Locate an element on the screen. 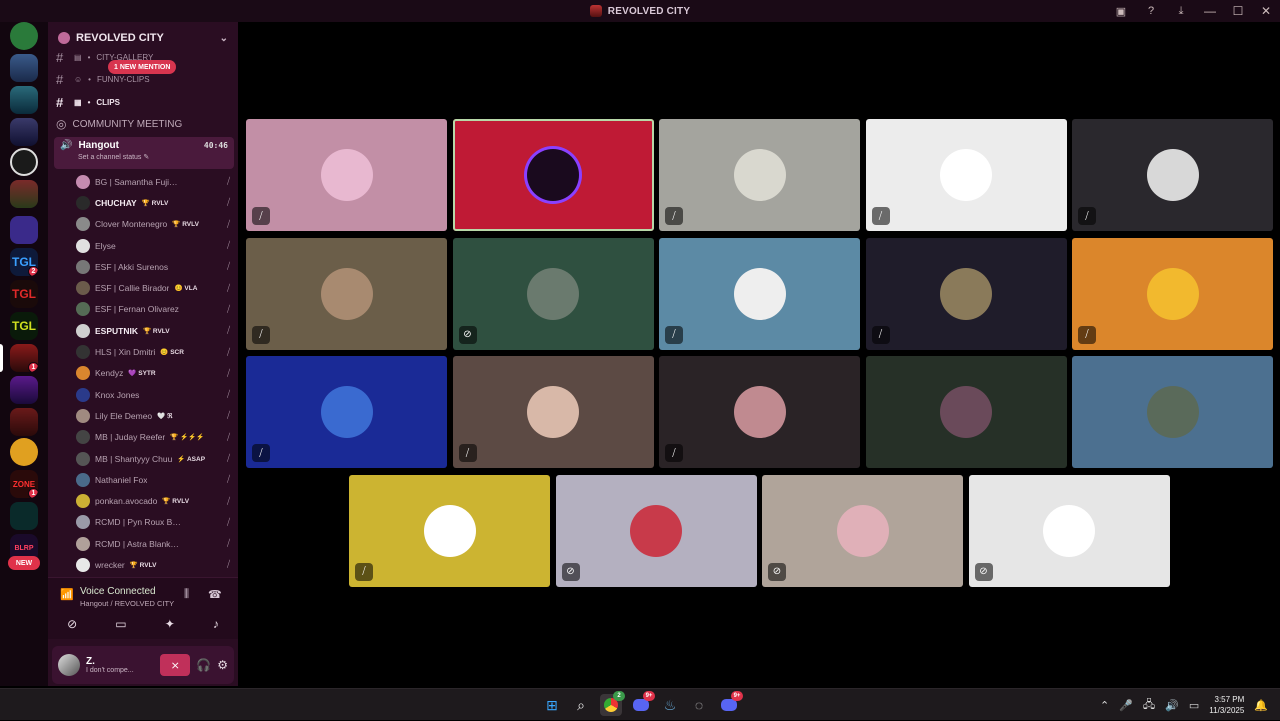 This screenshot has width=1280, height=721. chrome-icon: 2 is located at coordinates (612, 703).